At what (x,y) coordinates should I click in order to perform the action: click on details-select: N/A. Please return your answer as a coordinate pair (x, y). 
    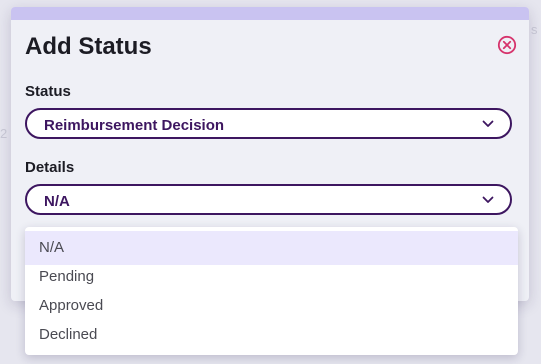
    Looking at the image, I should click on (268, 199).